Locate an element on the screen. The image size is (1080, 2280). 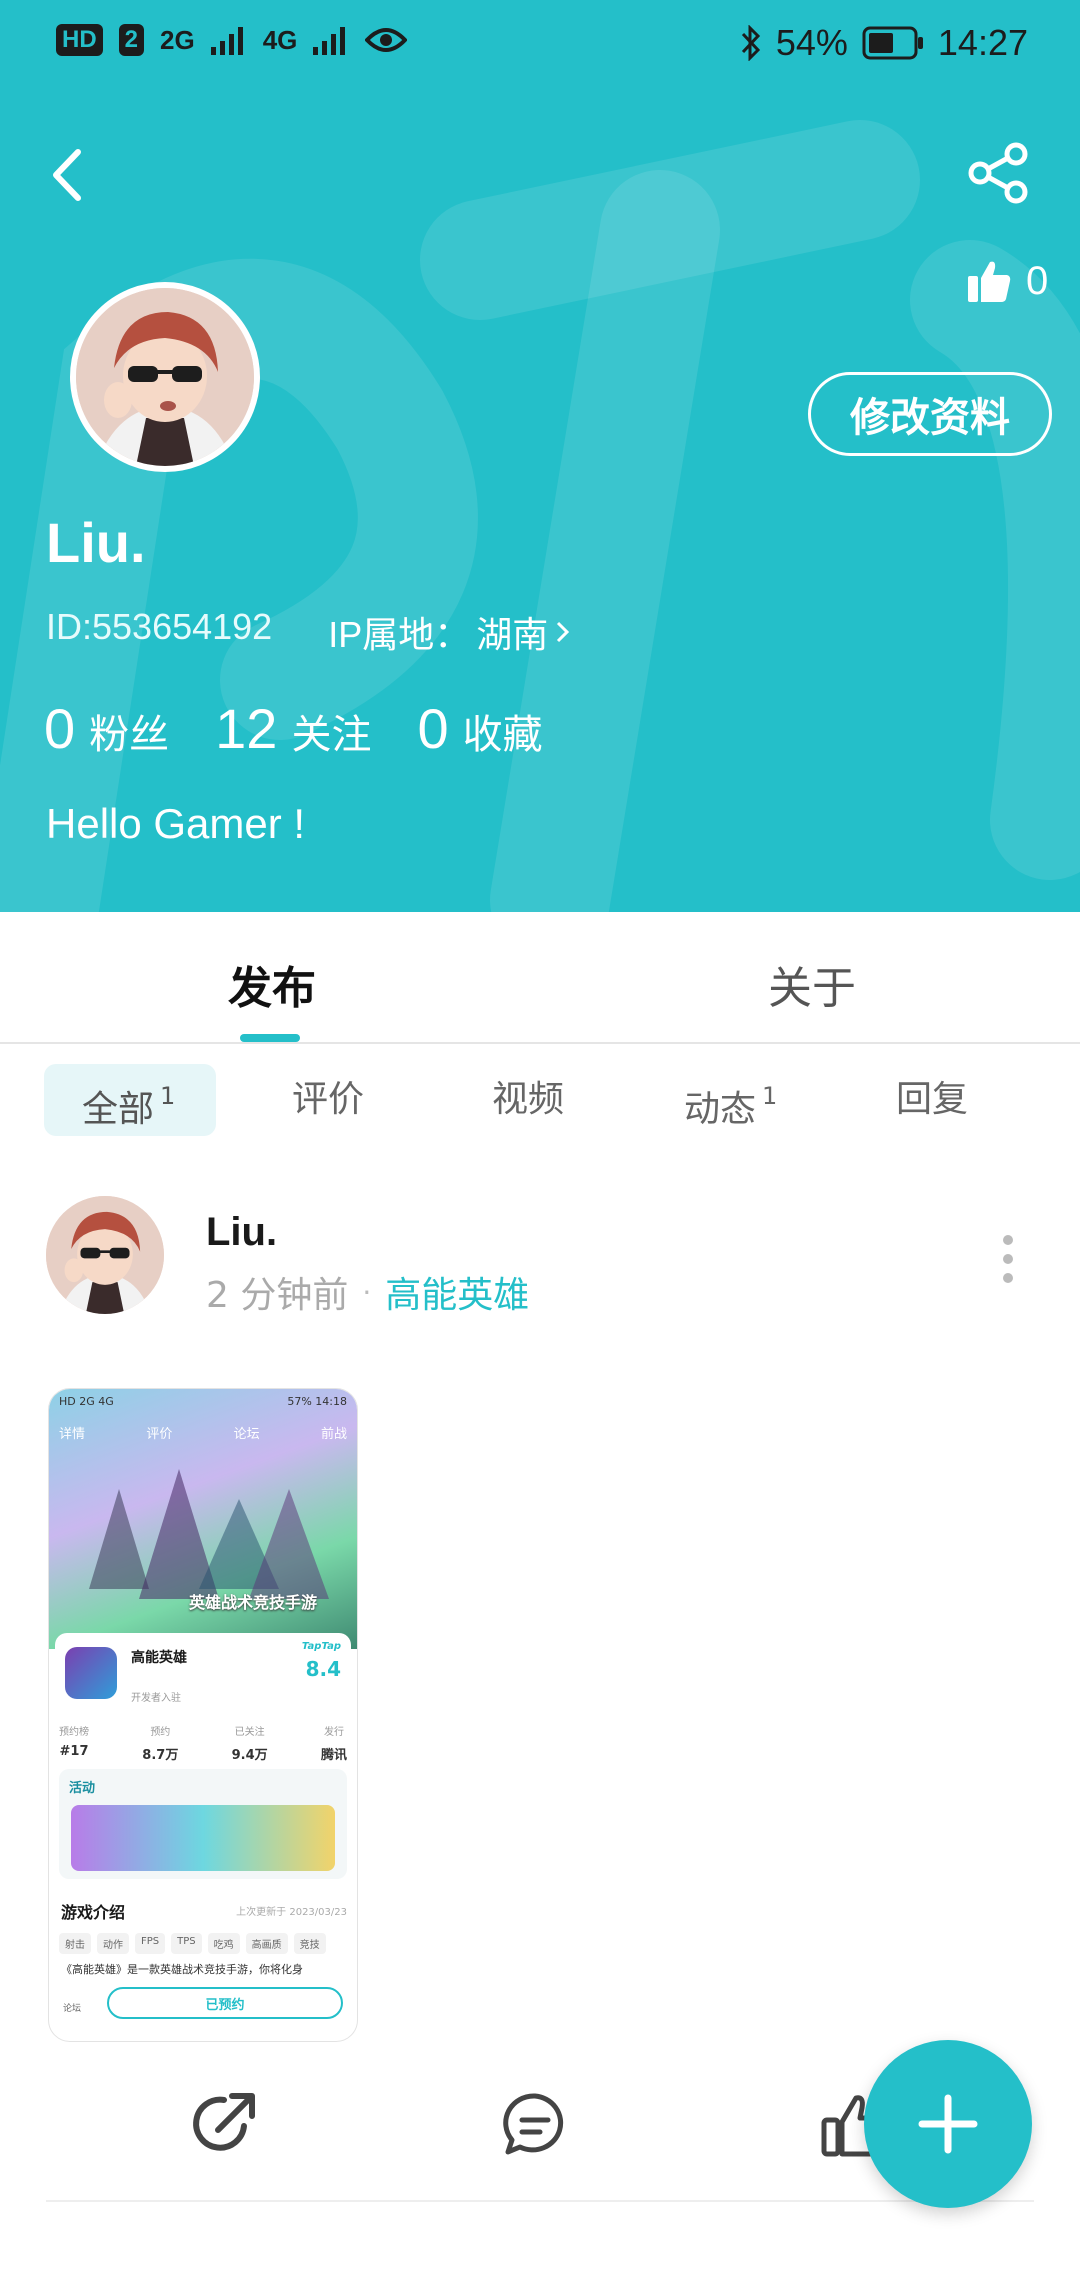
profile-stats: 0 粉丝 12 关注 0 收藏 is located at coordinates (316, 728).